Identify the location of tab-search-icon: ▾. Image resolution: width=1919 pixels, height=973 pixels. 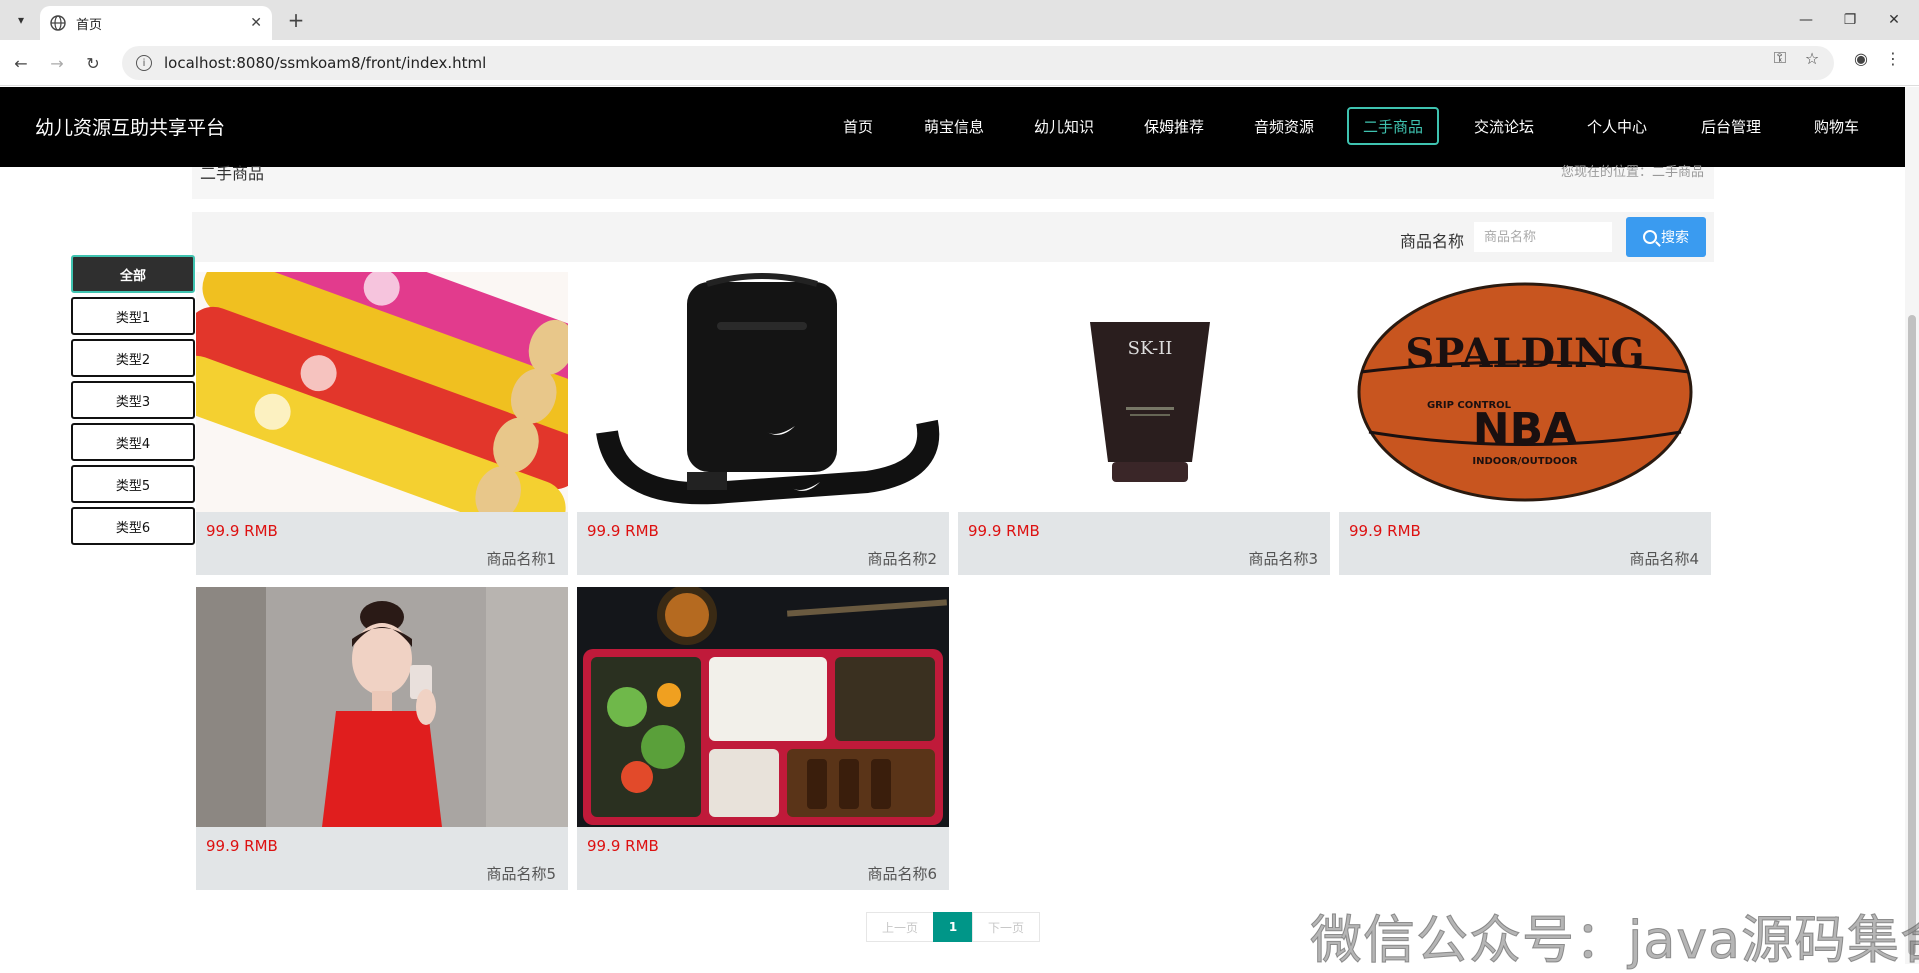
(21, 20).